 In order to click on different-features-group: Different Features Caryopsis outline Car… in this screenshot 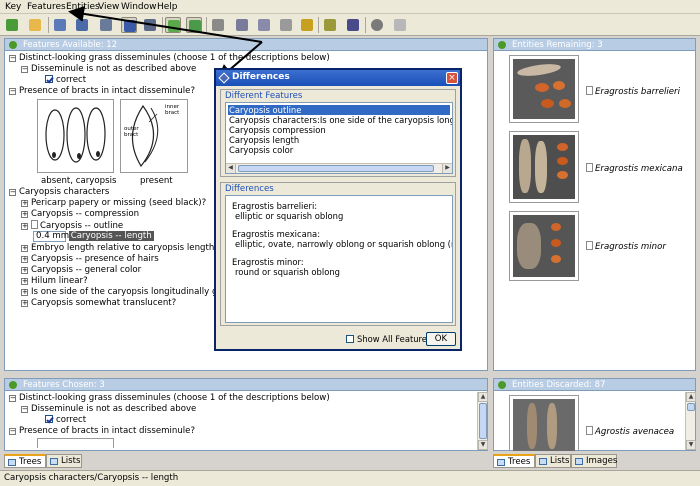, I will do `click(338, 133)`.